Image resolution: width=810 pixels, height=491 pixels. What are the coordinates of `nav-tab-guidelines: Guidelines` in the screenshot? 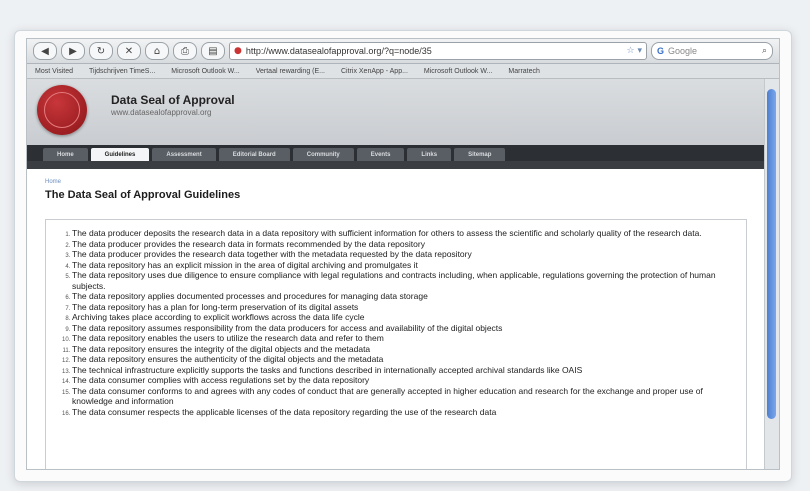 It's located at (120, 154).